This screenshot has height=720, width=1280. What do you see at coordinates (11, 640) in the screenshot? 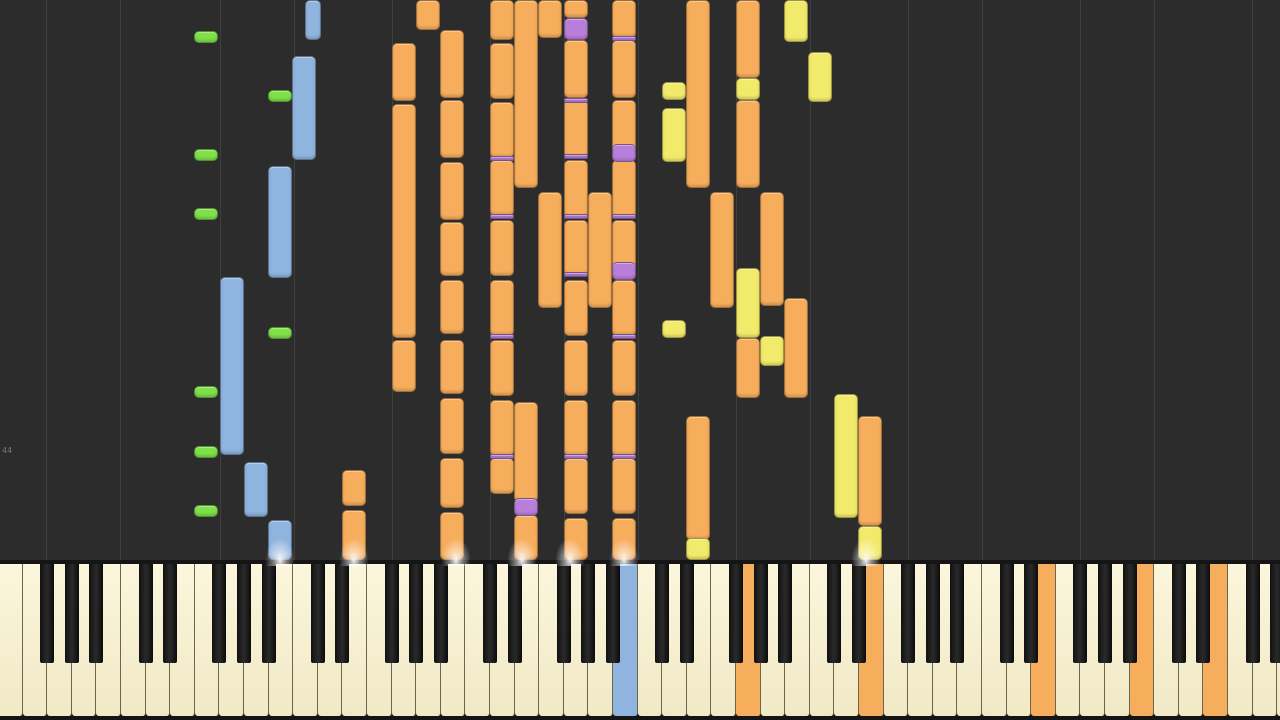
I see `white-key` at bounding box center [11, 640].